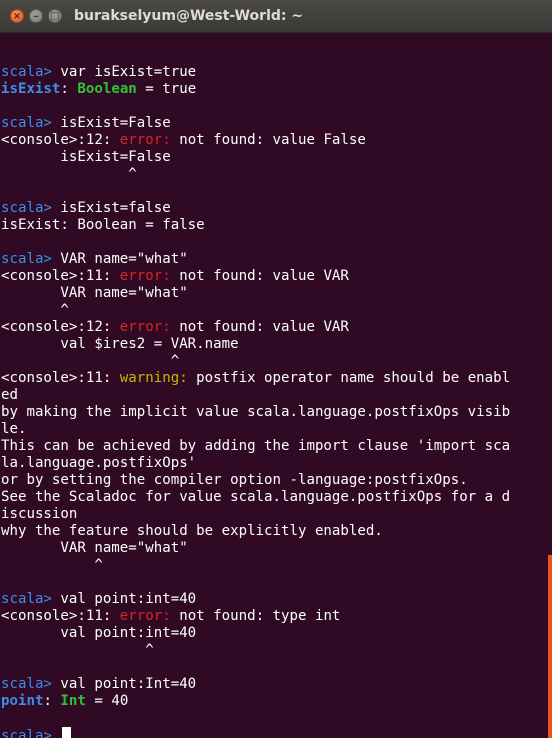  I want to click on line-text: = true, so click(166, 89).